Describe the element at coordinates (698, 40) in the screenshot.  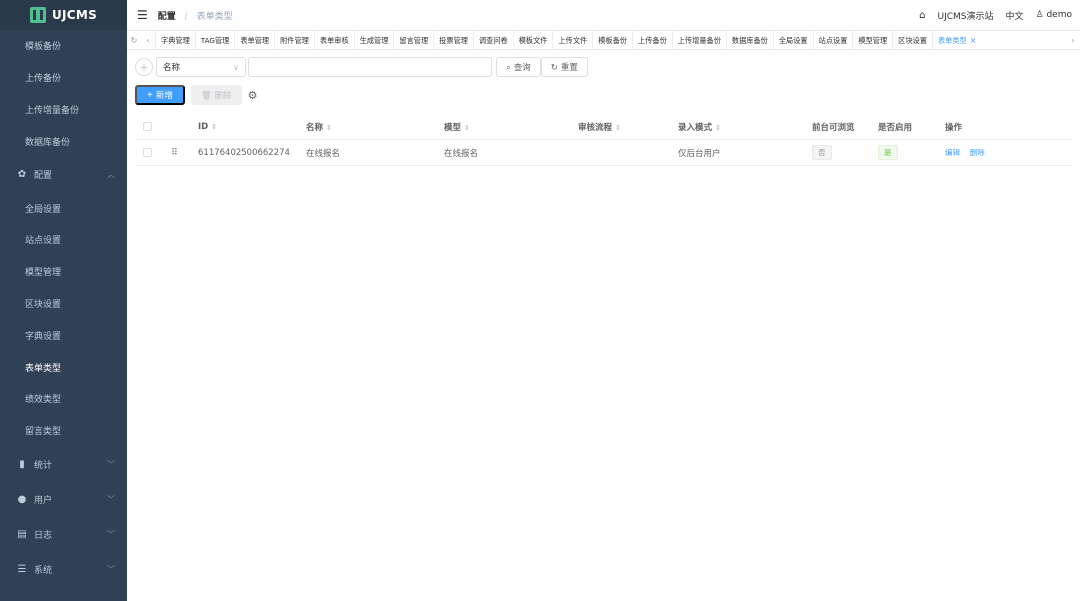
I see `tab-item: 上传增量备份` at that location.